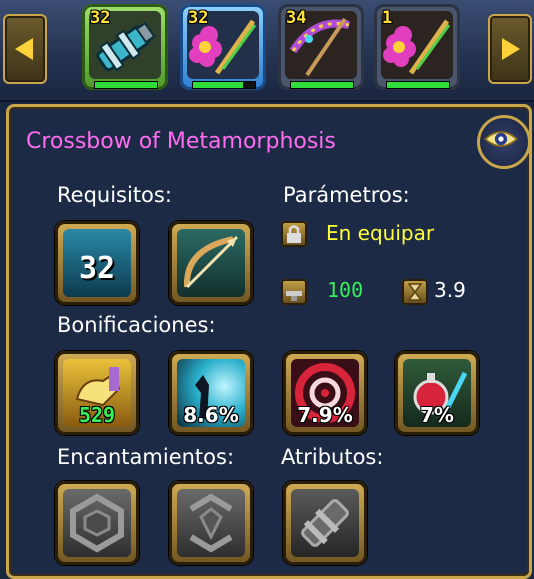  Describe the element at coordinates (380, 233) in the screenshot. I see `bind-on-equip-text: En equipar` at that location.